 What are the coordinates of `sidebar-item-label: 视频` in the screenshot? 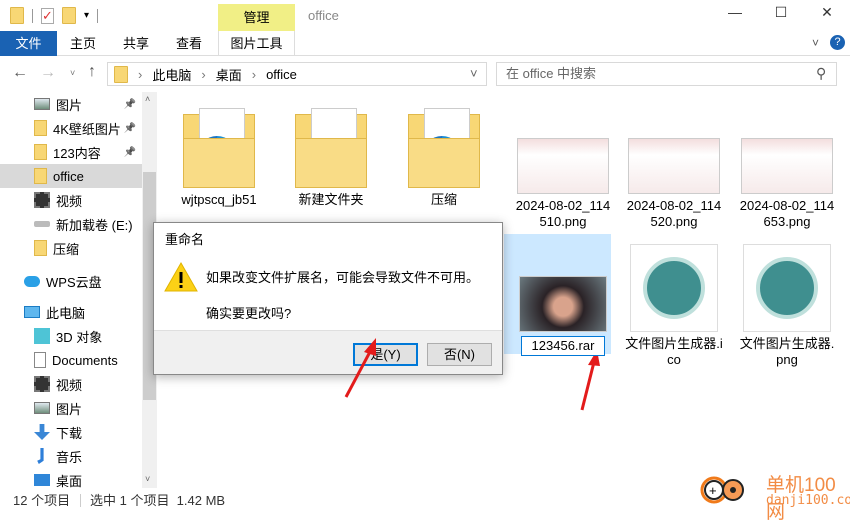 It's located at (69, 385).